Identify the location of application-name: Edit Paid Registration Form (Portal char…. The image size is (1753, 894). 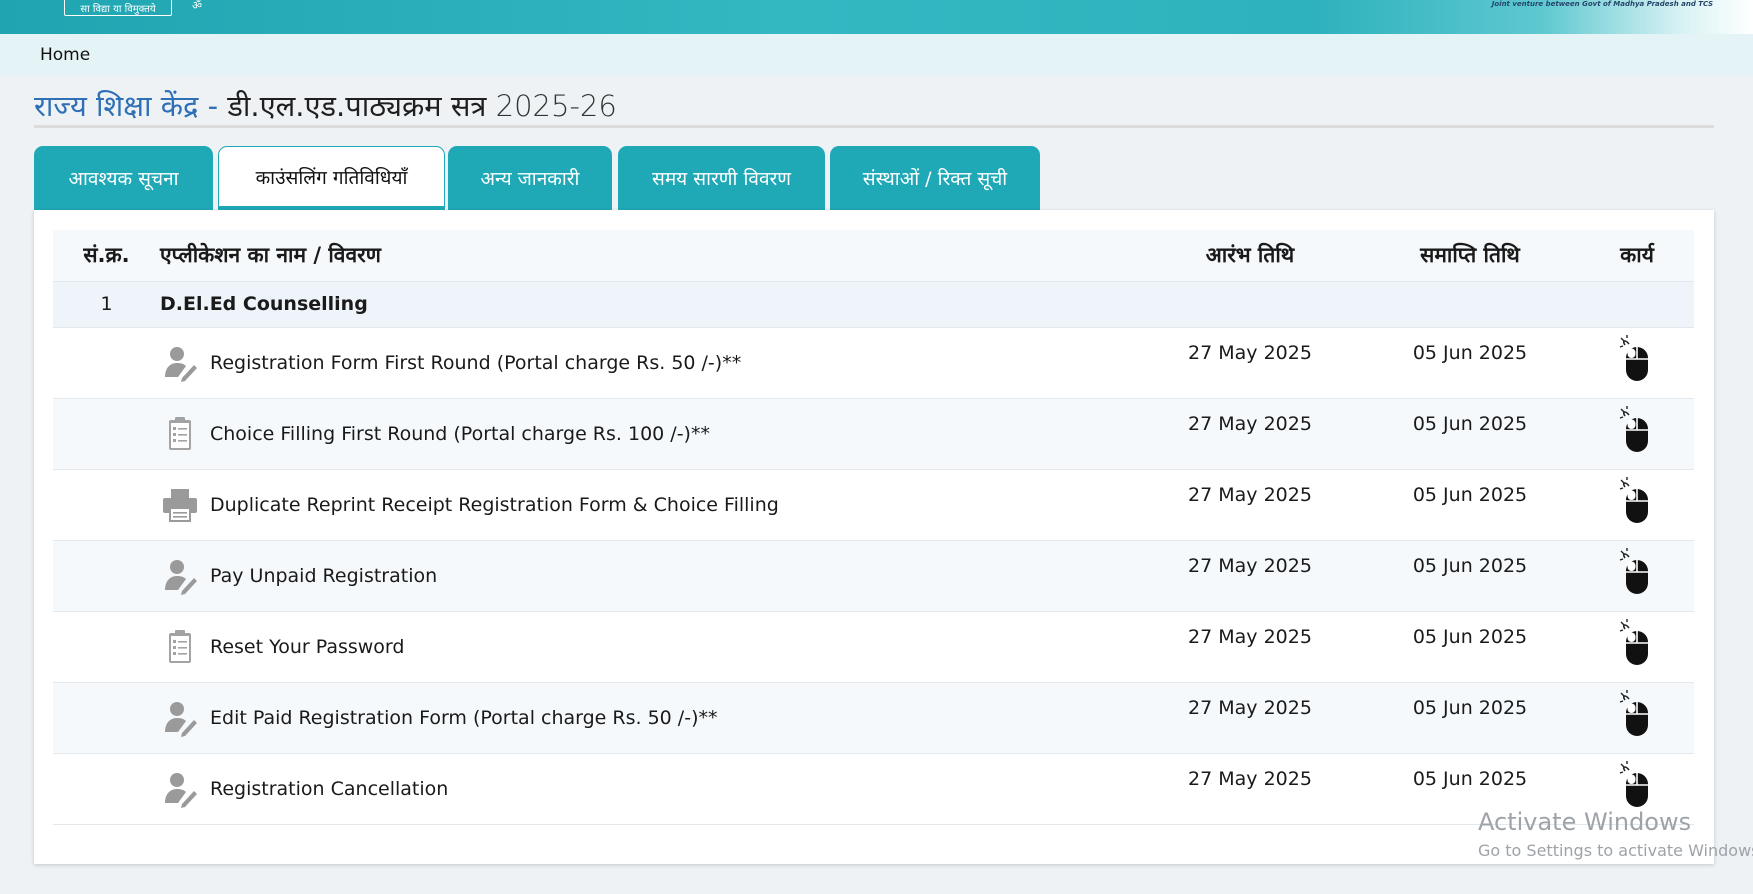
(463, 718).